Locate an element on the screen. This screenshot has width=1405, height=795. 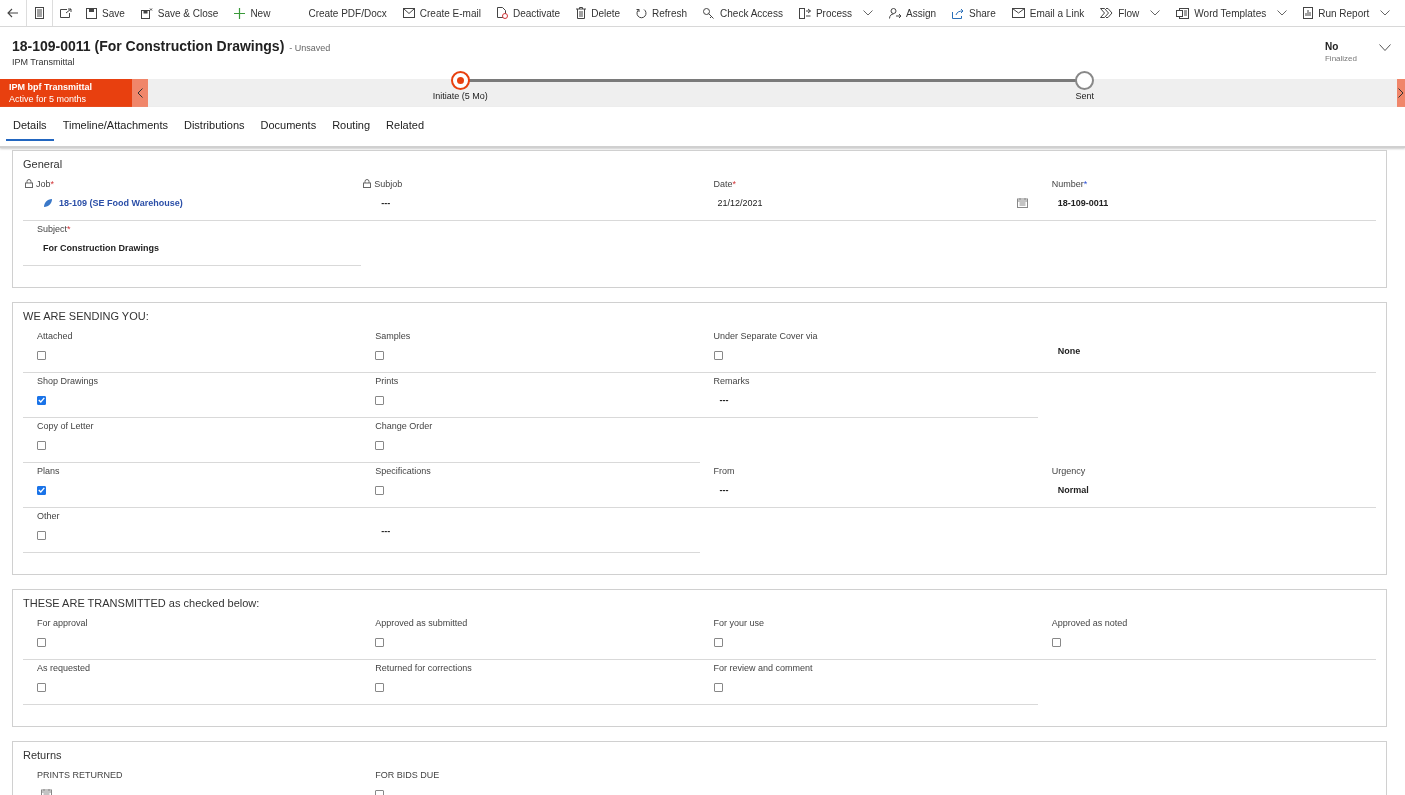
field-value: For Construction Drawings is located at coordinates (101, 248).